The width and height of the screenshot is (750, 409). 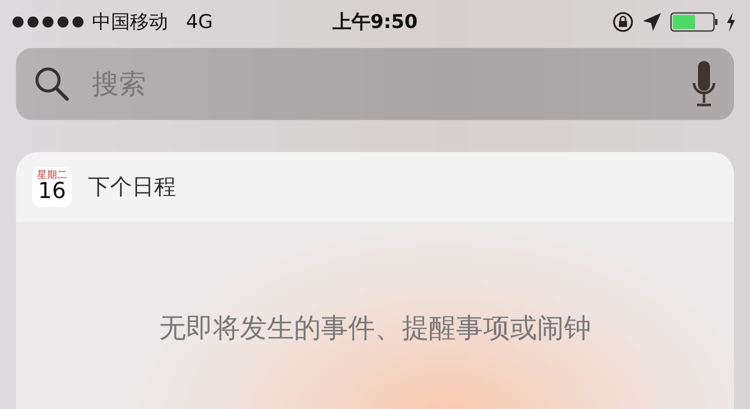 I want to click on calendar-day: 16, so click(x=52, y=192).